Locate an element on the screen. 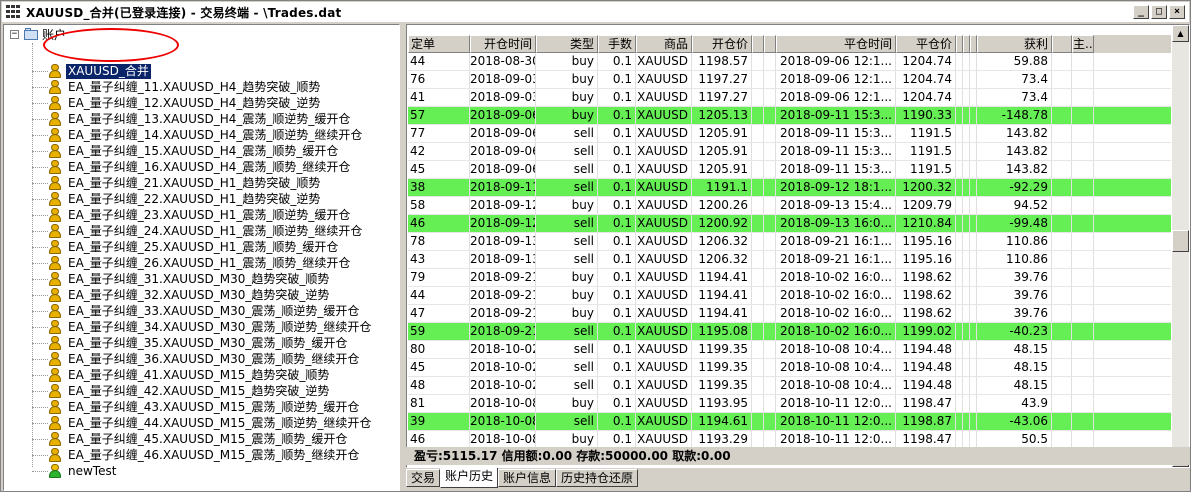  tab-1: 账户历史 is located at coordinates (469, 478).